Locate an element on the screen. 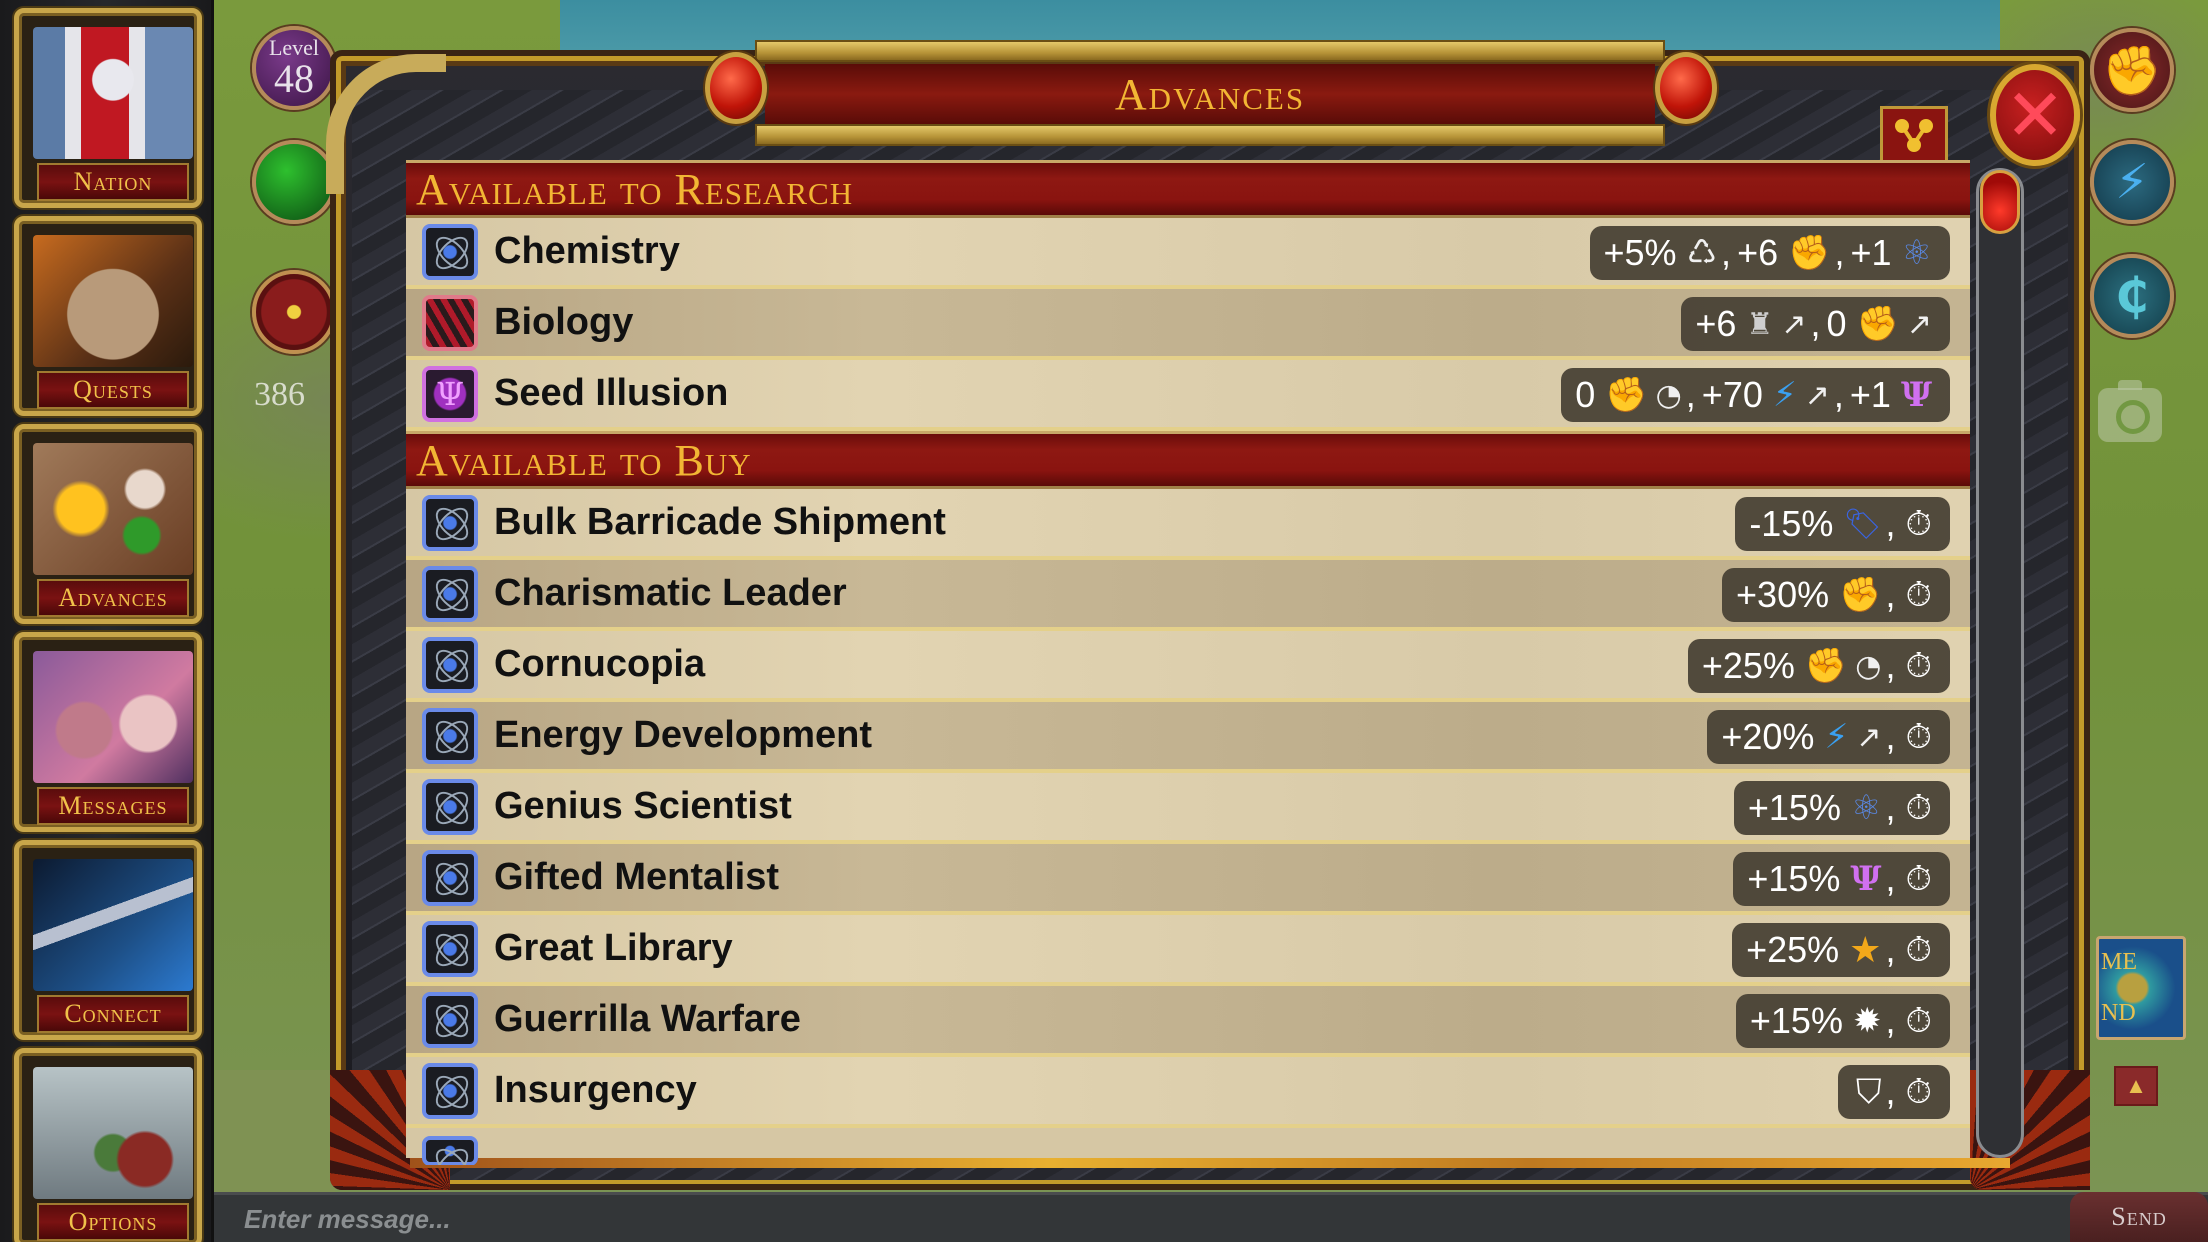 The width and height of the screenshot is (2208, 1242). sidebar-item-advances: Advances is located at coordinates (108, 524).